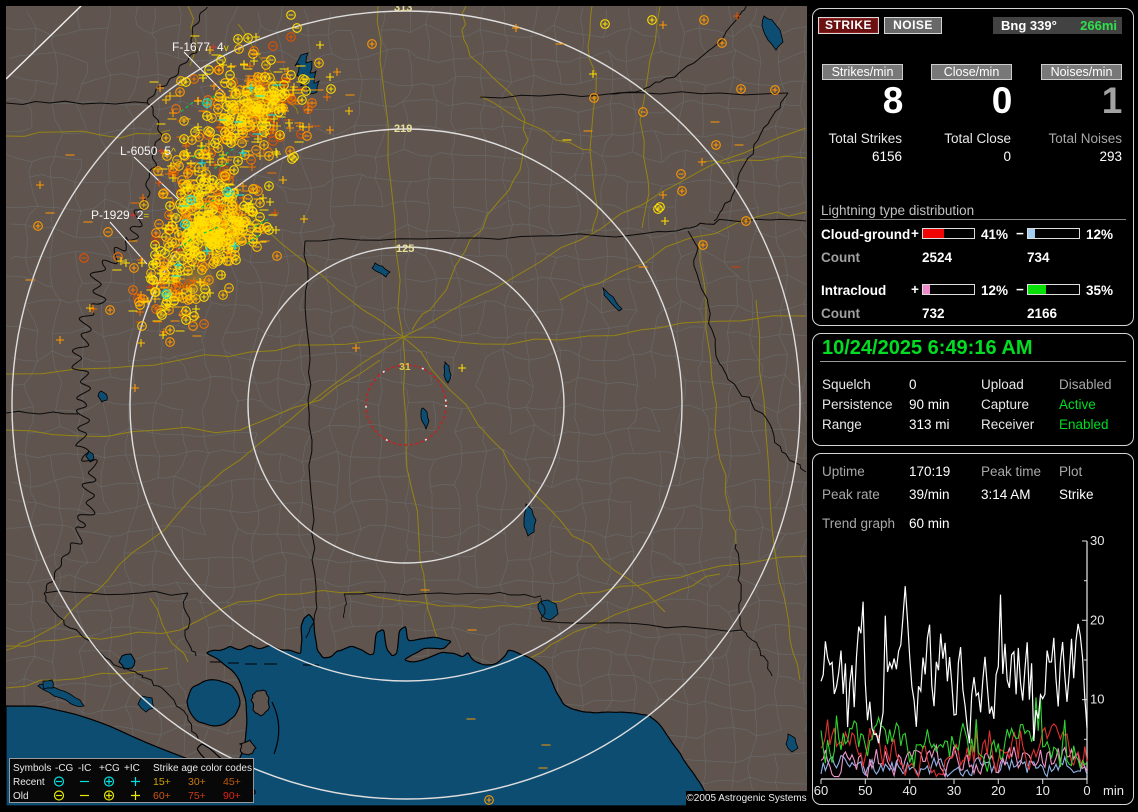 This screenshot has height=812, width=1138. I want to click on svg-text: 40, so click(909, 790).